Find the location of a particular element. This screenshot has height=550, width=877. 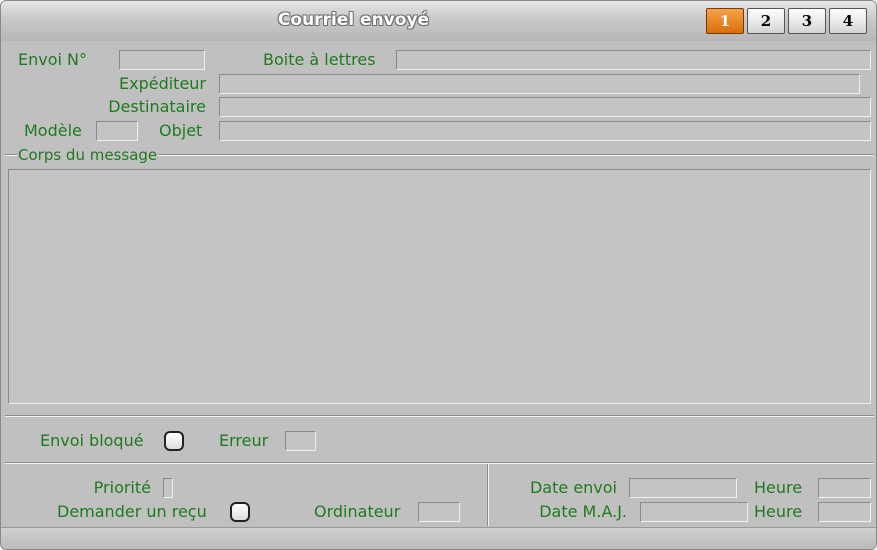

modele-label: Modèle is located at coordinates (53, 130).